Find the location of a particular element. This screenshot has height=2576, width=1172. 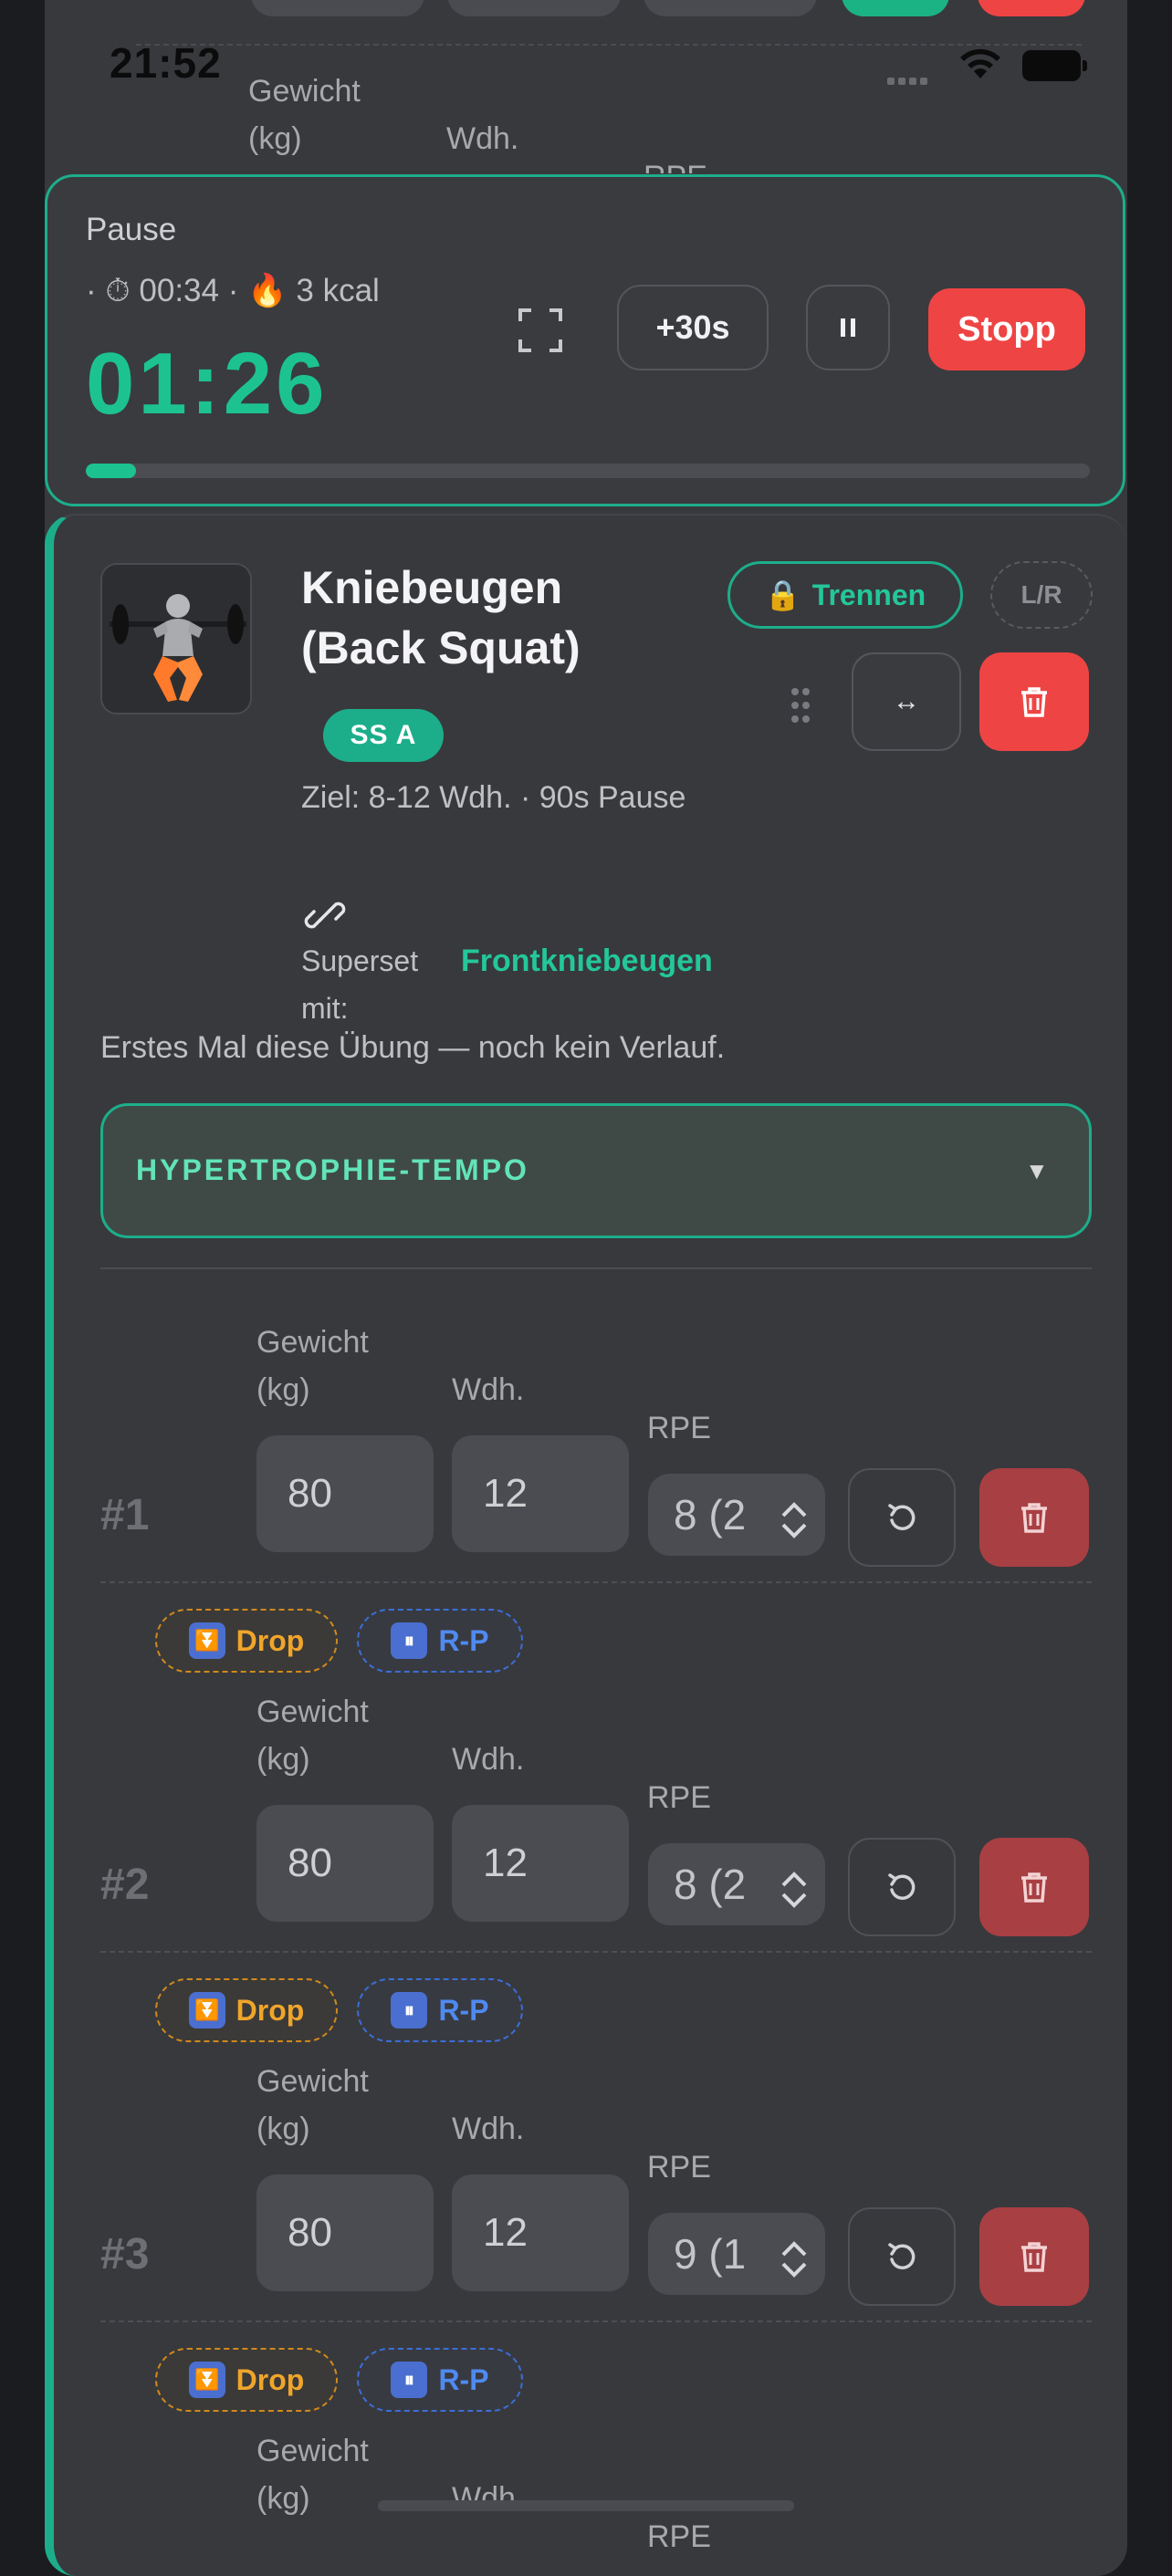

exercise-thumbnail is located at coordinates (176, 638).